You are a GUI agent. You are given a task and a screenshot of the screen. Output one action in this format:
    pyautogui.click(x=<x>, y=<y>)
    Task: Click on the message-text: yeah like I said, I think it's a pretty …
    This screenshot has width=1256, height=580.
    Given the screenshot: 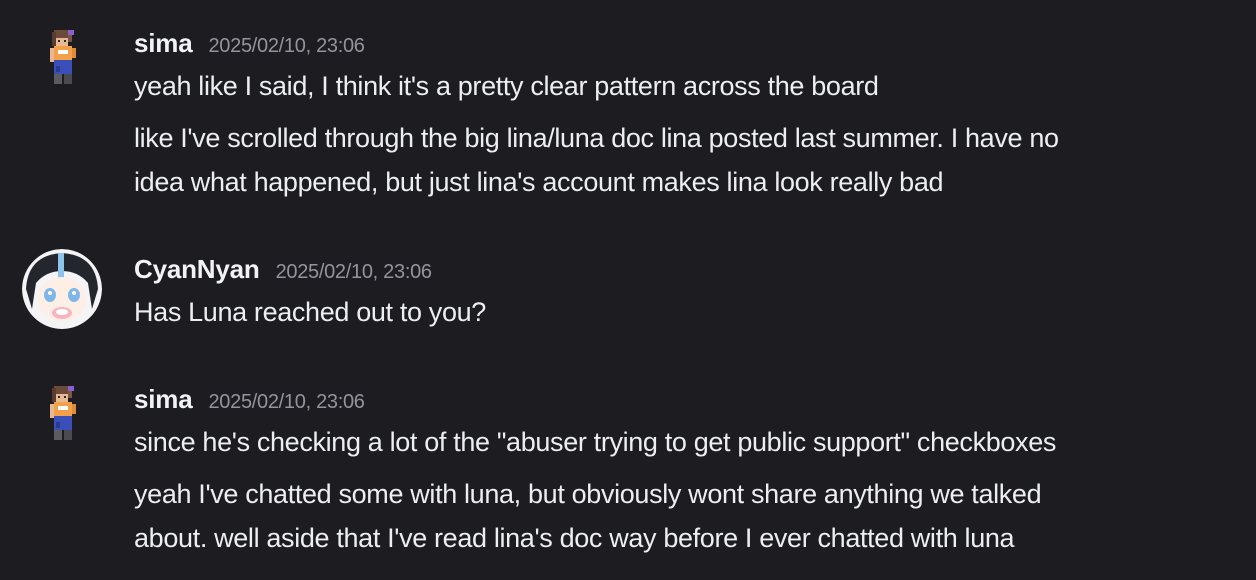 What is the action you would take?
    pyautogui.click(x=506, y=86)
    